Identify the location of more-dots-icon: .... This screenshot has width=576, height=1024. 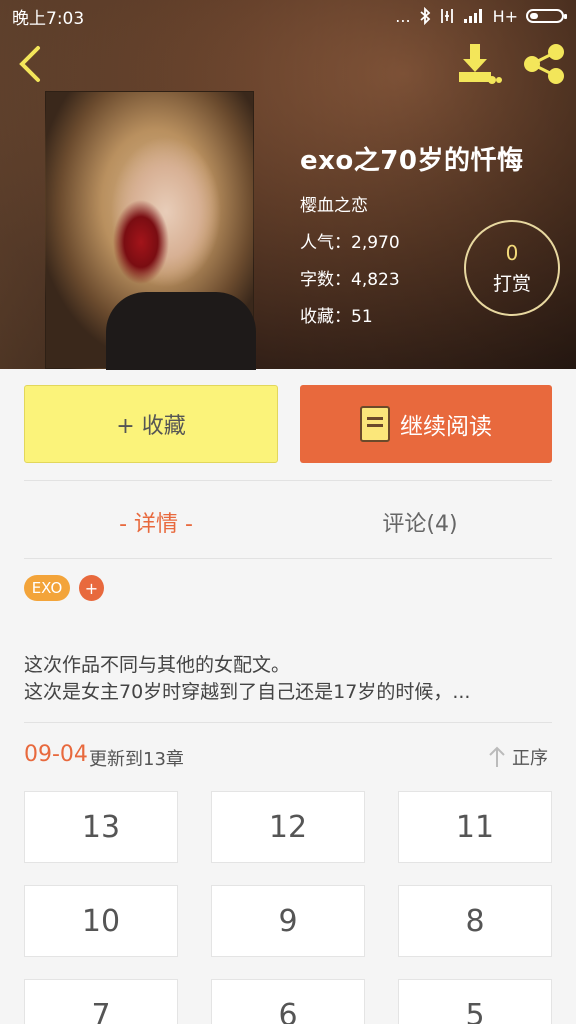
(403, 16).